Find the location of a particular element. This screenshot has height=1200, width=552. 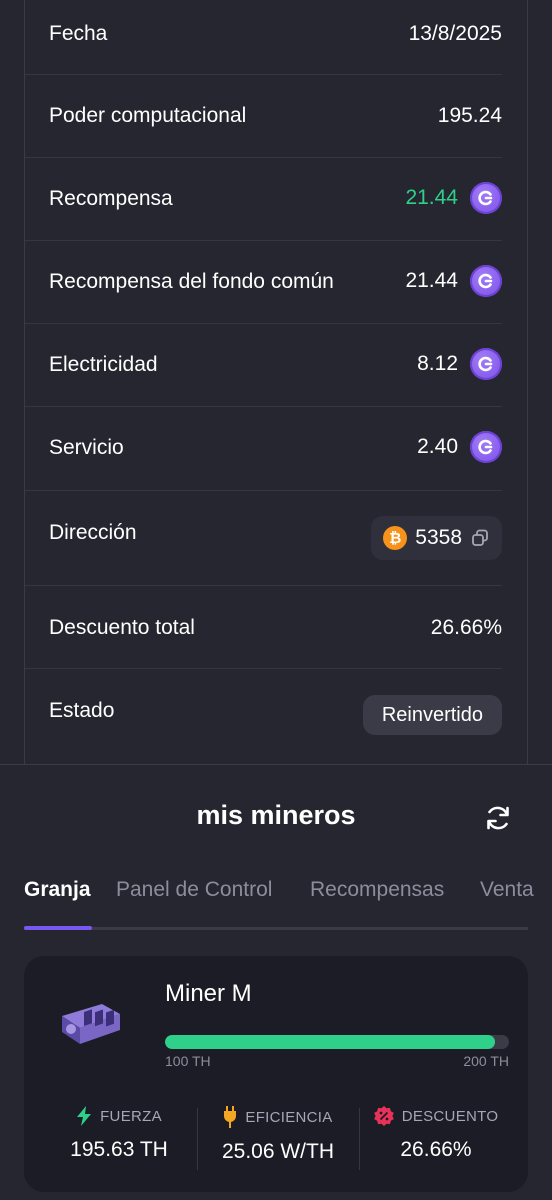

detail-row-service: Servicio 2.40 is located at coordinates (263, 449).